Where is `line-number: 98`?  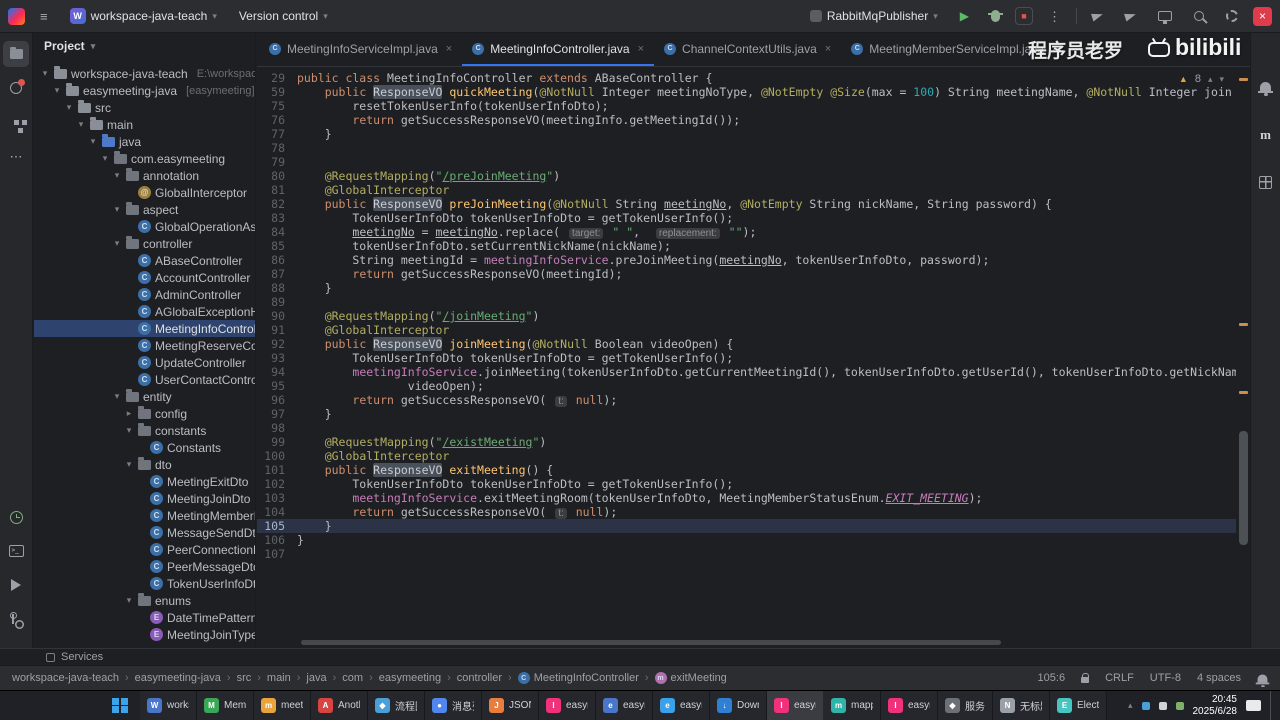 line-number: 98 is located at coordinates (277, 428).